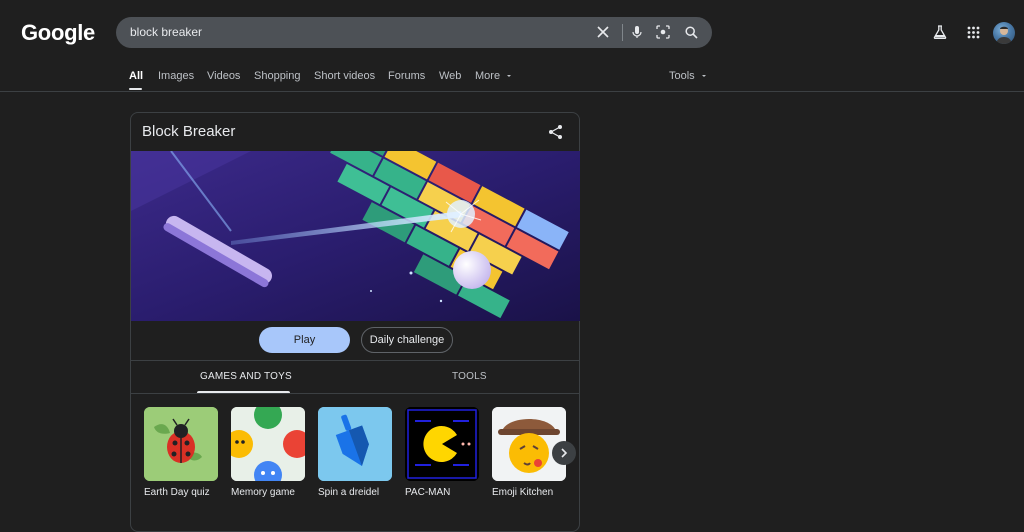 The height and width of the screenshot is (532, 1024). What do you see at coordinates (58, 33) in the screenshot?
I see `google-logo: Google` at bounding box center [58, 33].